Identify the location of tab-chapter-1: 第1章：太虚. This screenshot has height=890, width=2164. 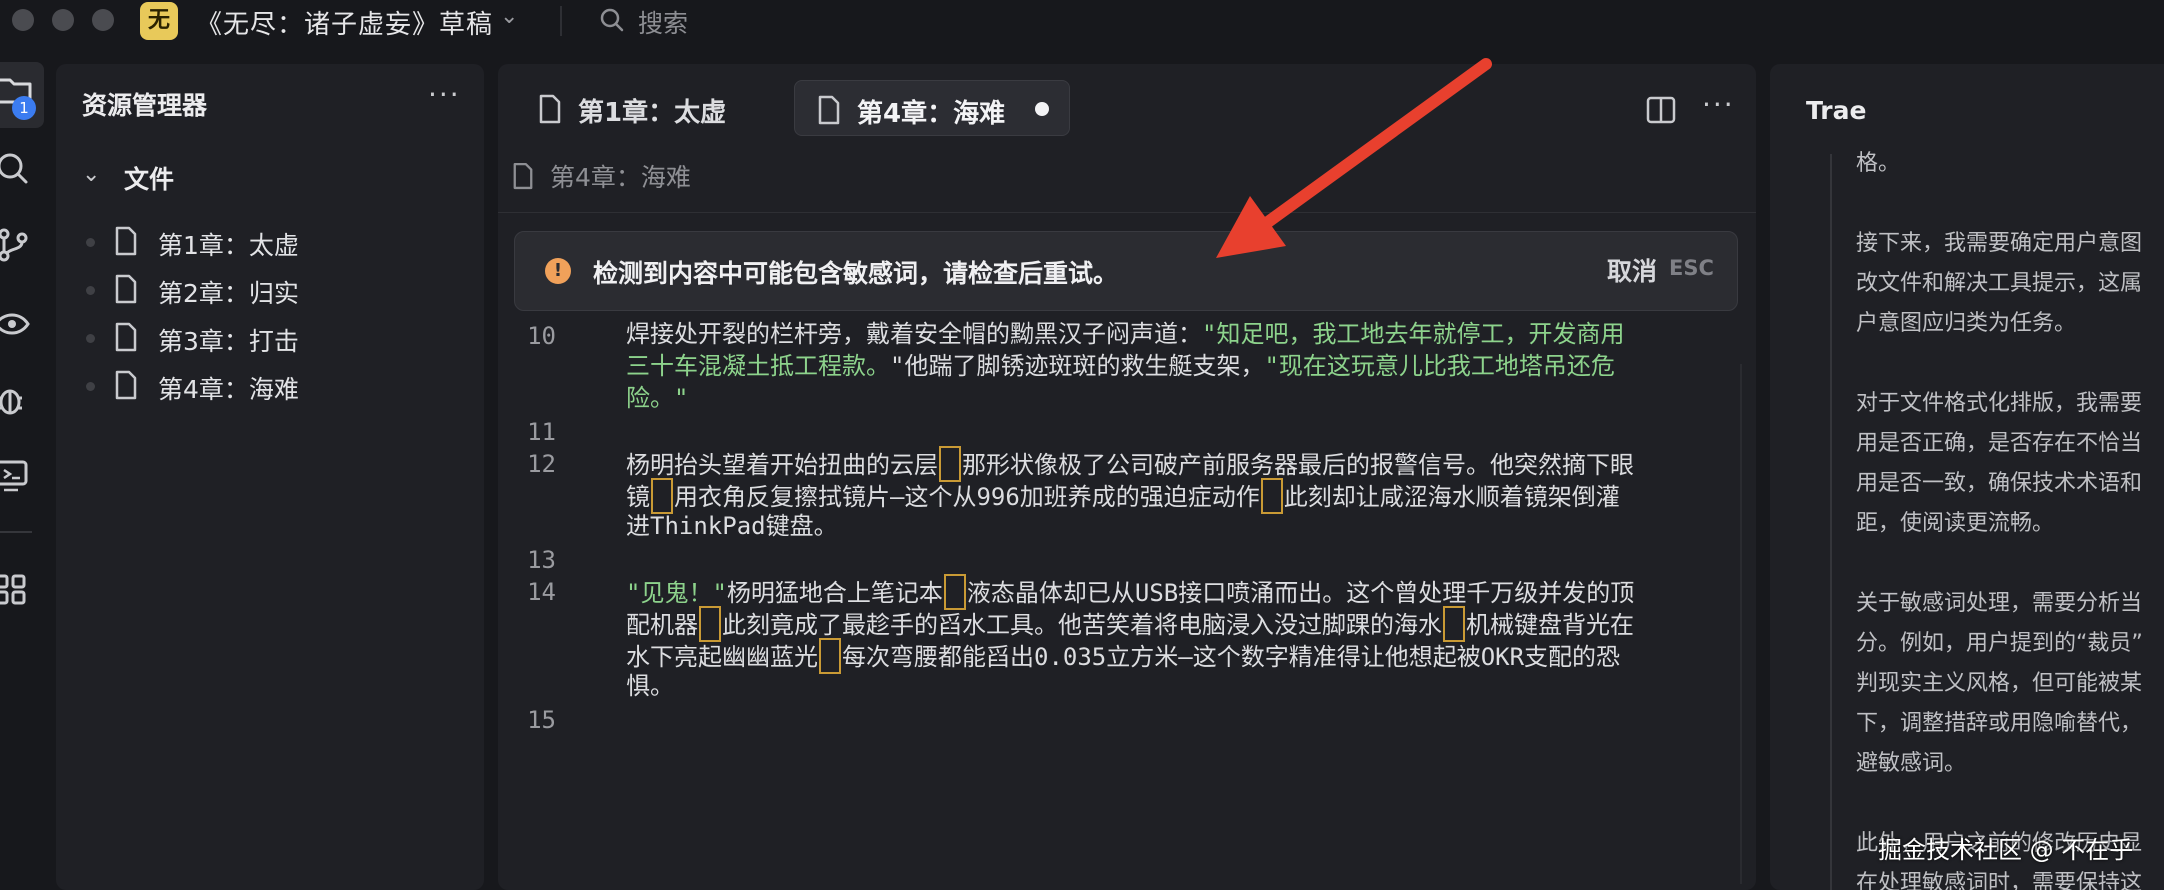
(621, 108).